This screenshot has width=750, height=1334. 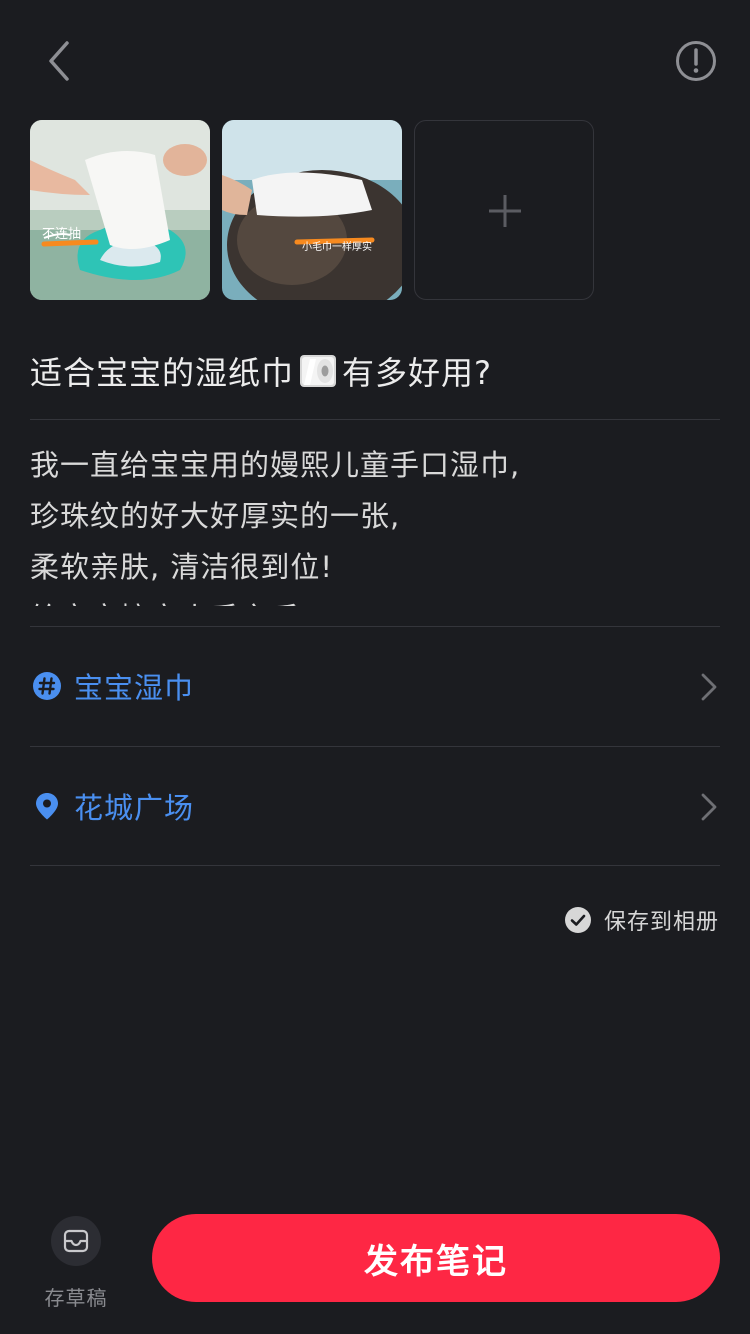 I want to click on exclamation-circle-icon, so click(x=696, y=61).